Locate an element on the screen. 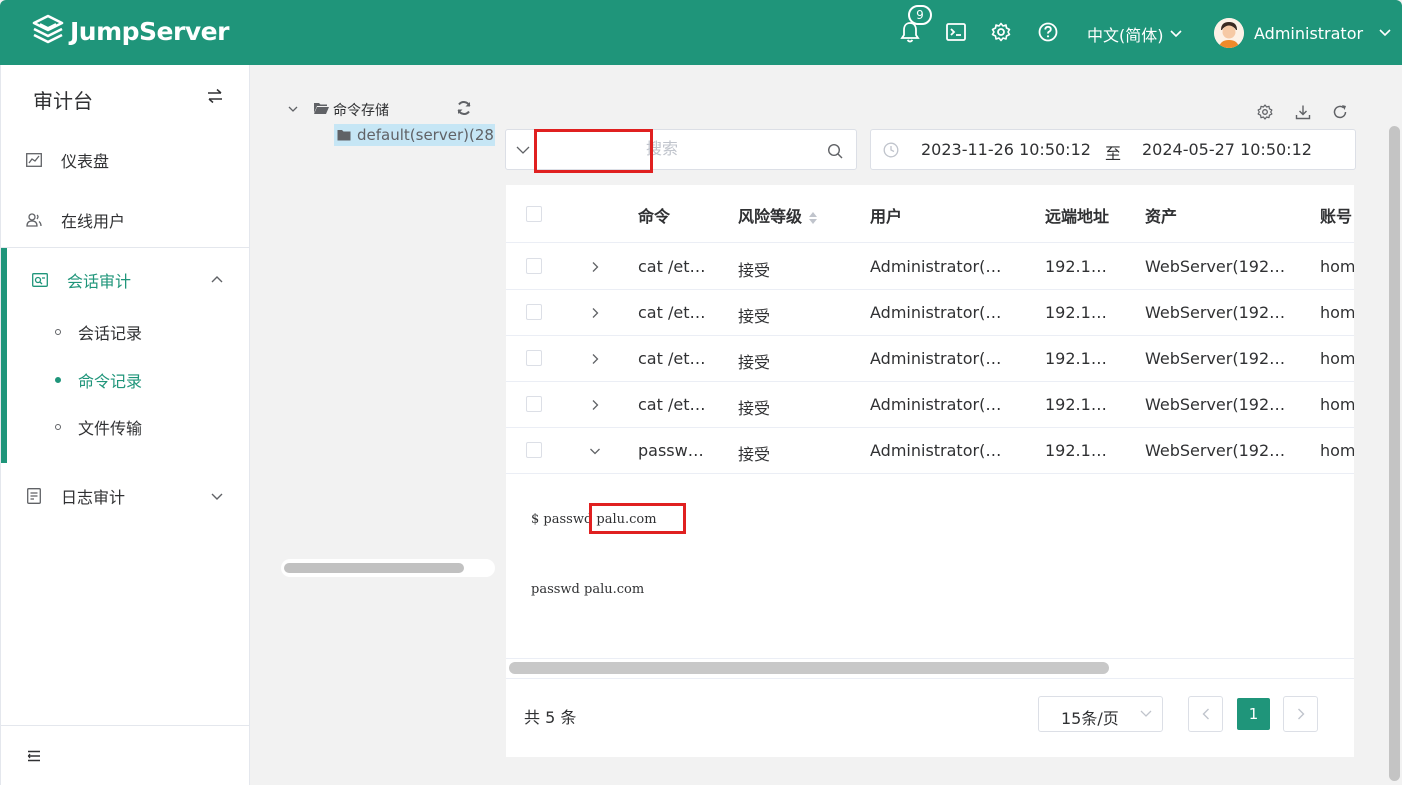  sidebar-subitem-file-transfer: 文件传输 is located at coordinates (125, 427).